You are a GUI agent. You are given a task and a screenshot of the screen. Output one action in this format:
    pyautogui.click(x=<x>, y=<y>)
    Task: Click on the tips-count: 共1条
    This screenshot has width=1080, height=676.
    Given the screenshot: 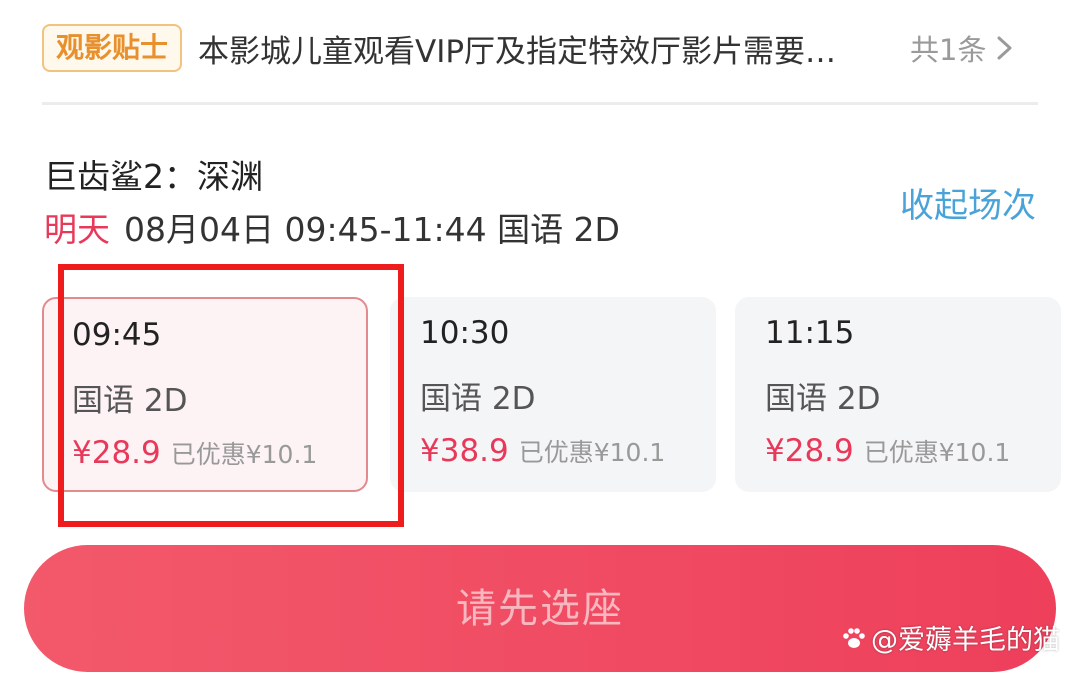 What is the action you would take?
    pyautogui.click(x=948, y=50)
    